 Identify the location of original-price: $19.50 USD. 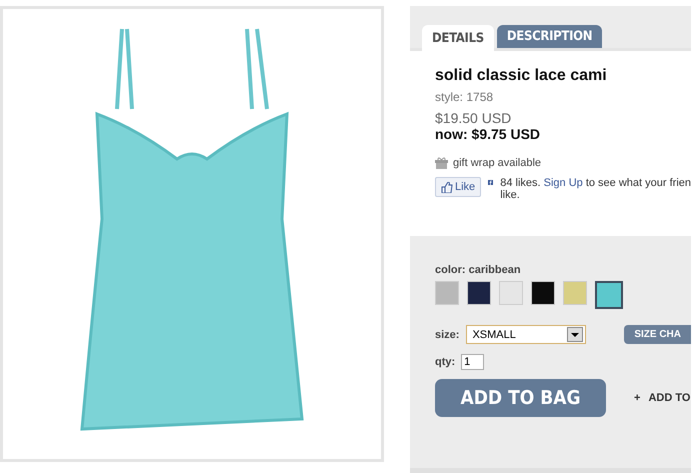
(473, 118).